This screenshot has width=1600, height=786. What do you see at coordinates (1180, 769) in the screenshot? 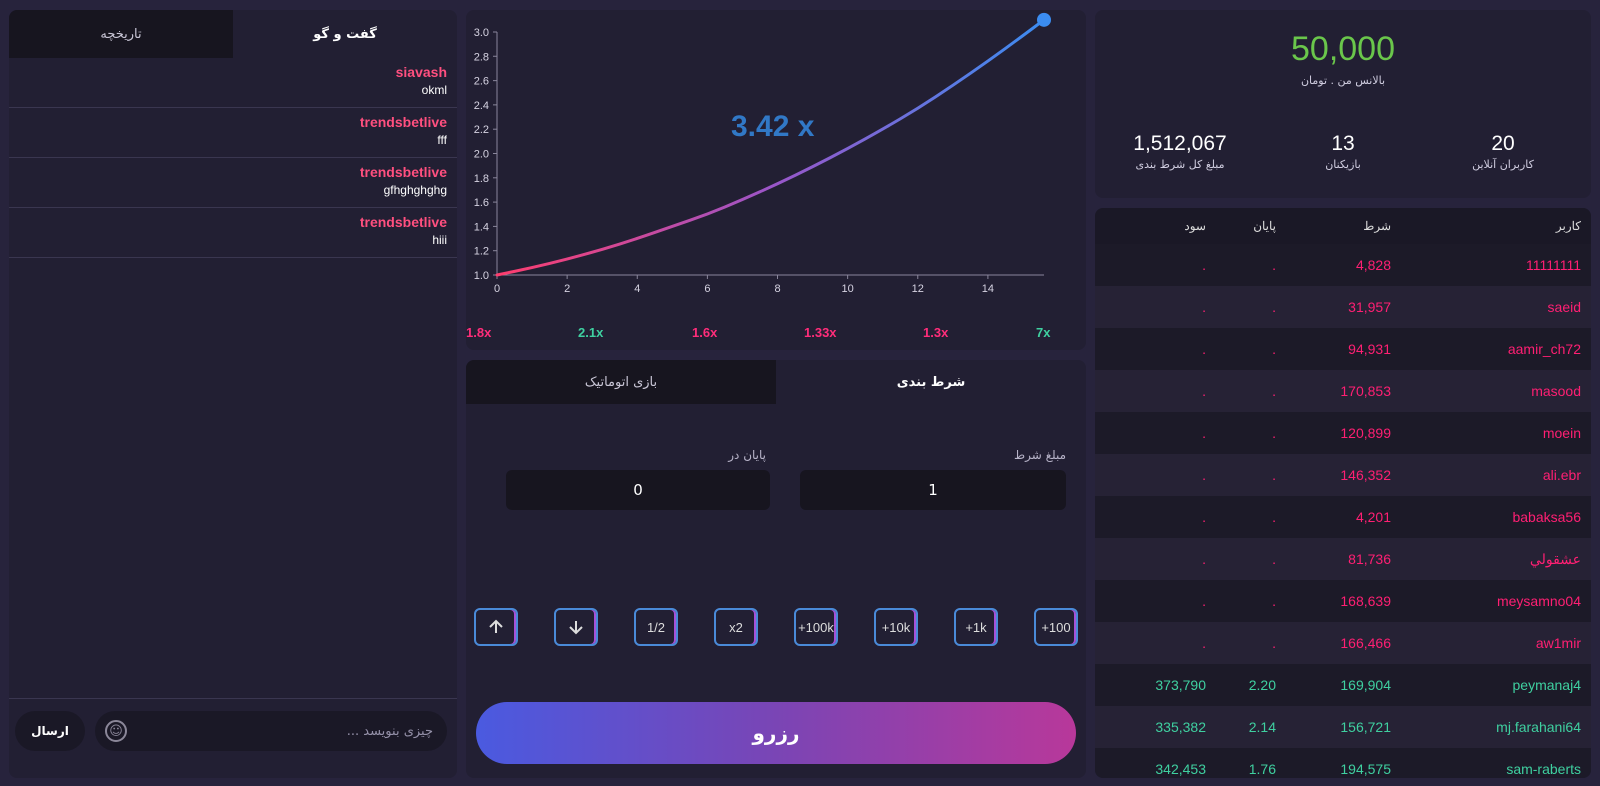
I see `row-profit: 342,453` at bounding box center [1180, 769].